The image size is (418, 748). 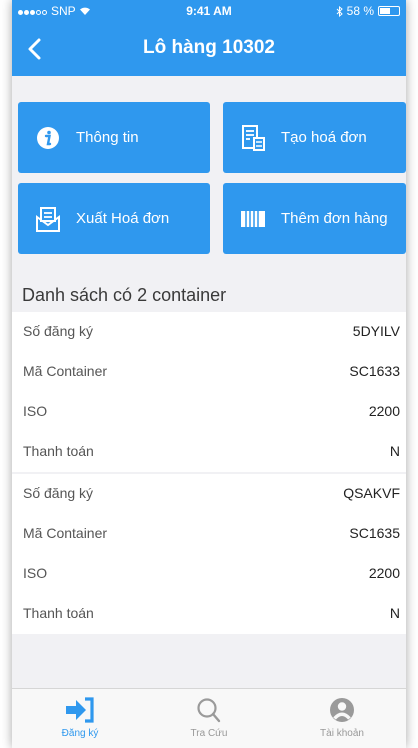 I want to click on sign-in-icon, so click(x=80, y=710).